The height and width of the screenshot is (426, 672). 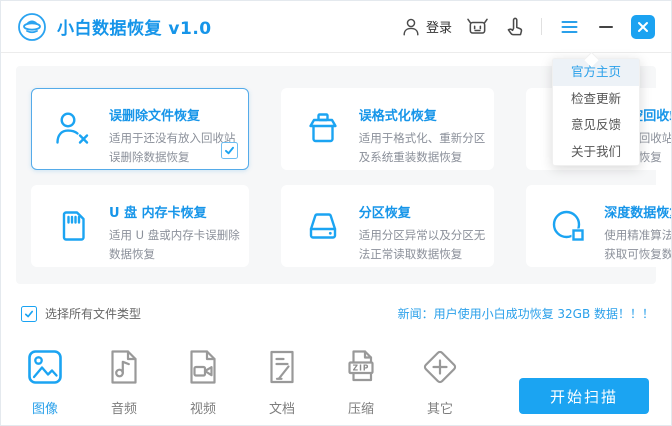 I want to click on card-desc-line2: 法正常读取数据恢复, so click(x=410, y=254).